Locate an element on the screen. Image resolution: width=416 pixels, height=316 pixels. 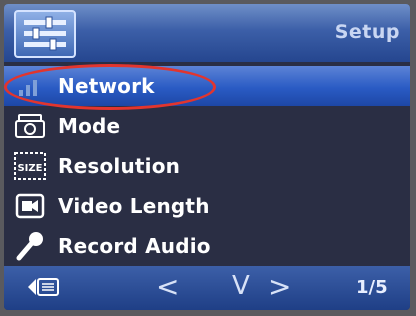
settings-sliders-icon is located at coordinates (45, 34).